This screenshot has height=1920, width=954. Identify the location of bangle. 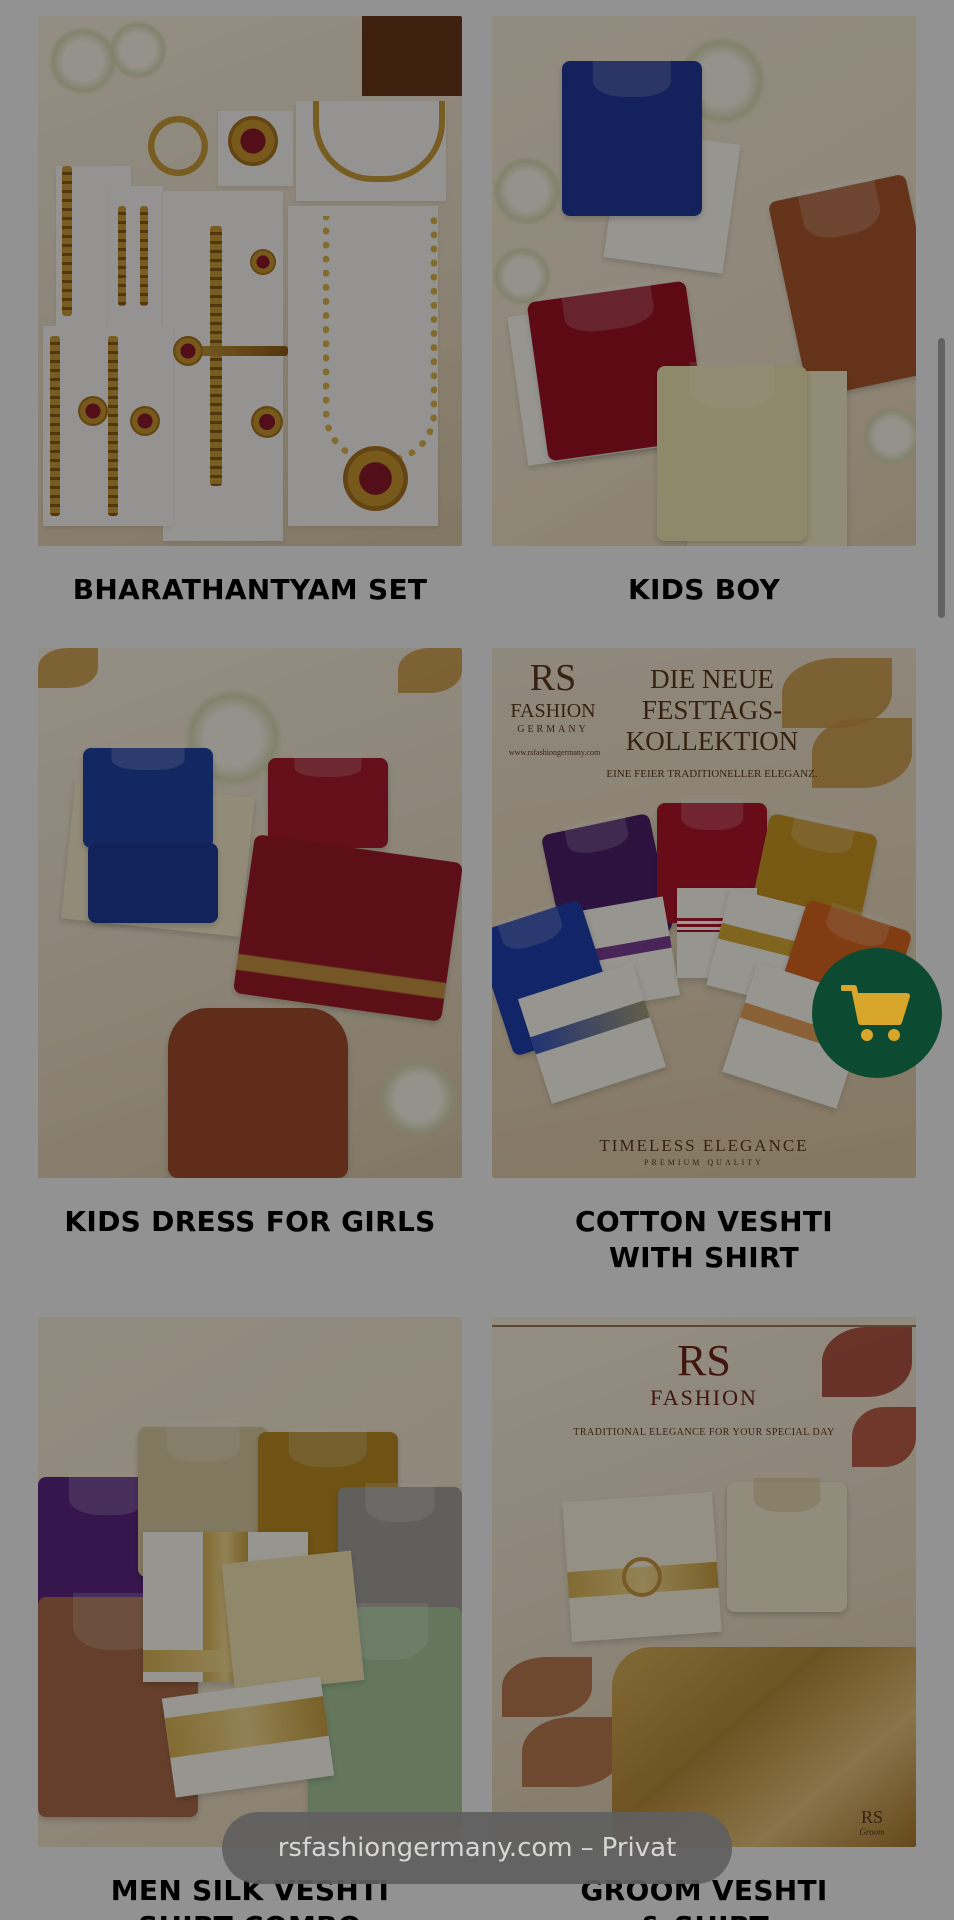
(178, 146).